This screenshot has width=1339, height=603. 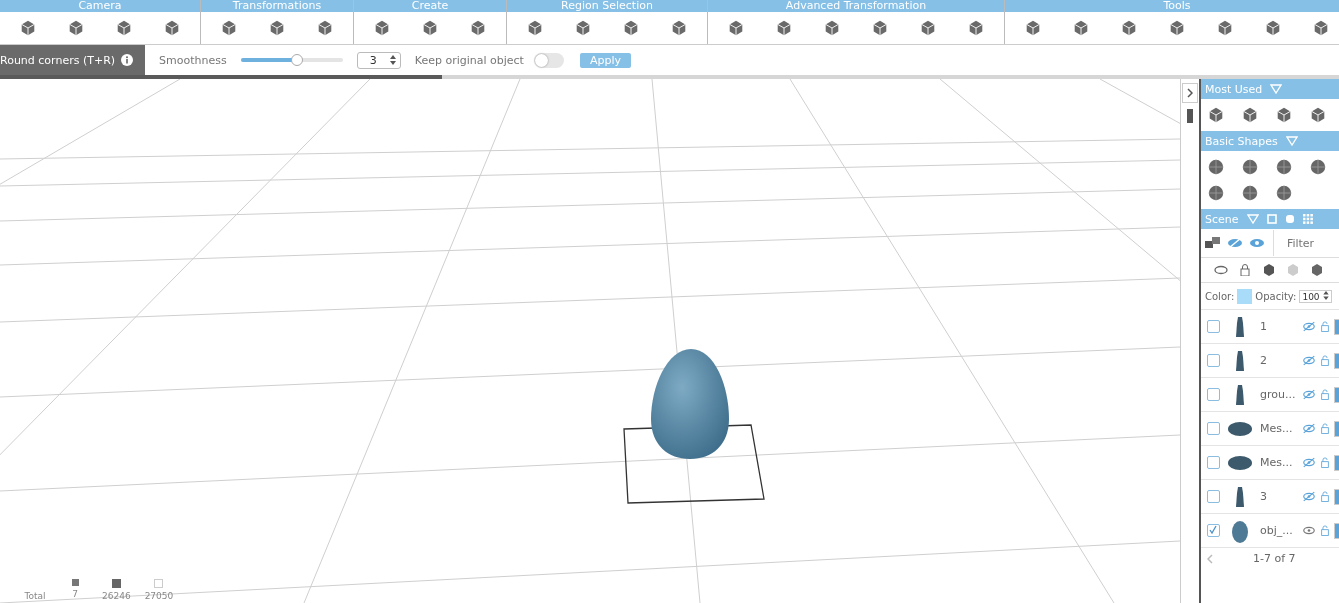 What do you see at coordinates (1190, 116) in the screenshot?
I see `scroll-handle` at bounding box center [1190, 116].